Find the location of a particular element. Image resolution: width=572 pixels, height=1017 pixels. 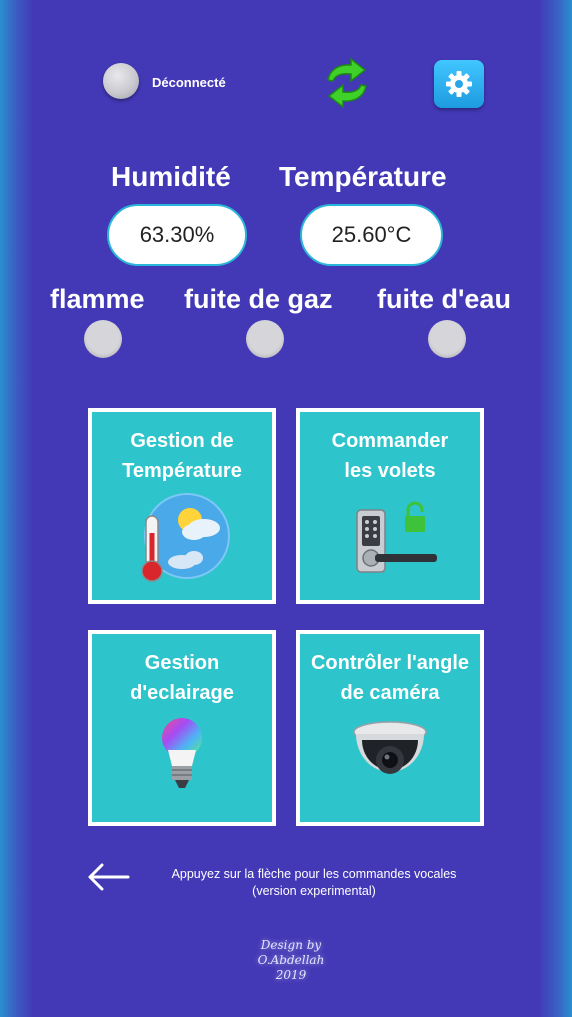

connection-status-label: Déconnecté is located at coordinates (189, 82).